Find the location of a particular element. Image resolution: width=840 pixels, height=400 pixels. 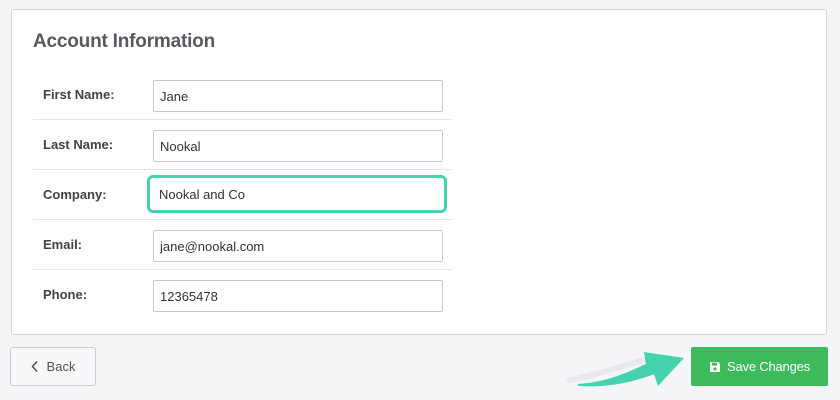

phone-input is located at coordinates (298, 296).